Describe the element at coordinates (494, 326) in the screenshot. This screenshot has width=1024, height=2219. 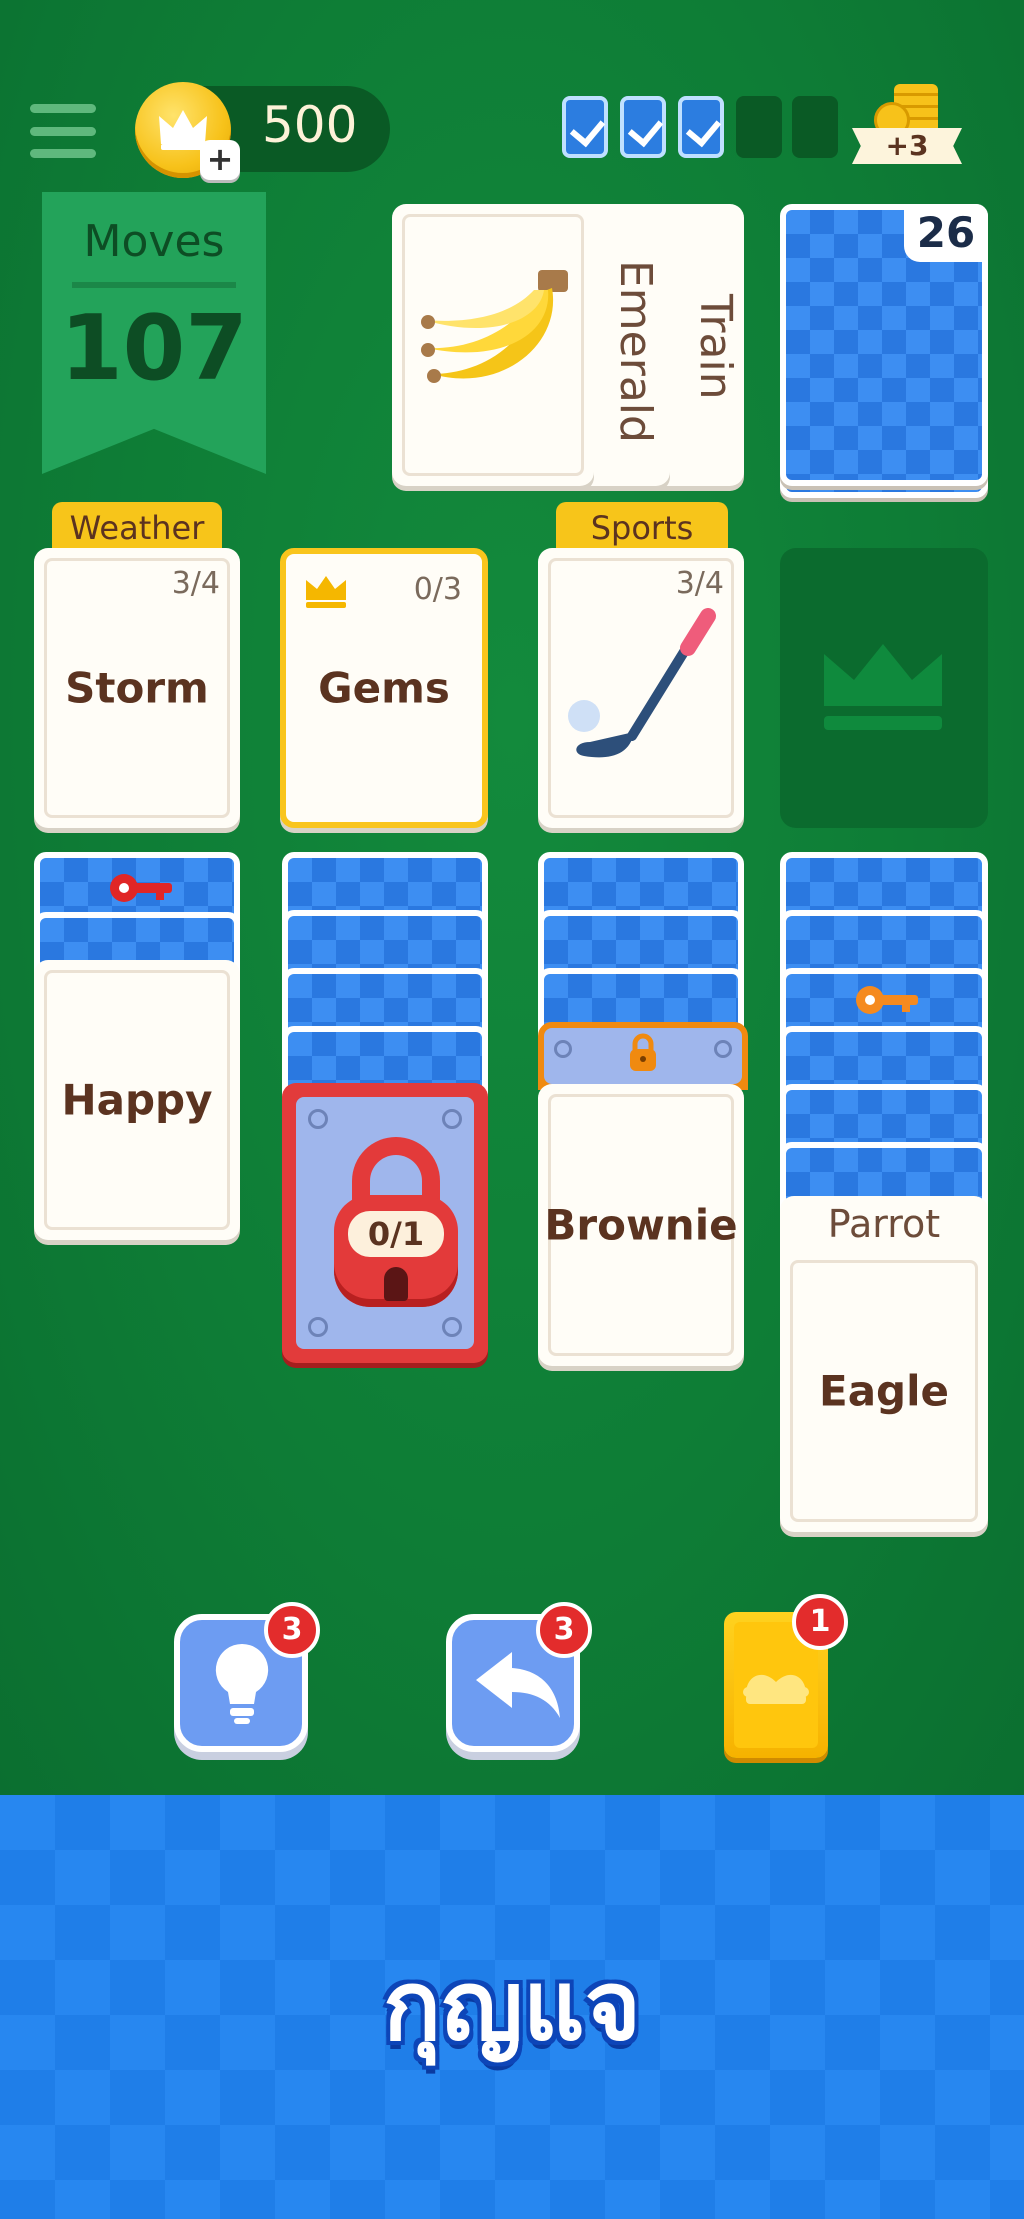
I see `banana-icon` at that location.